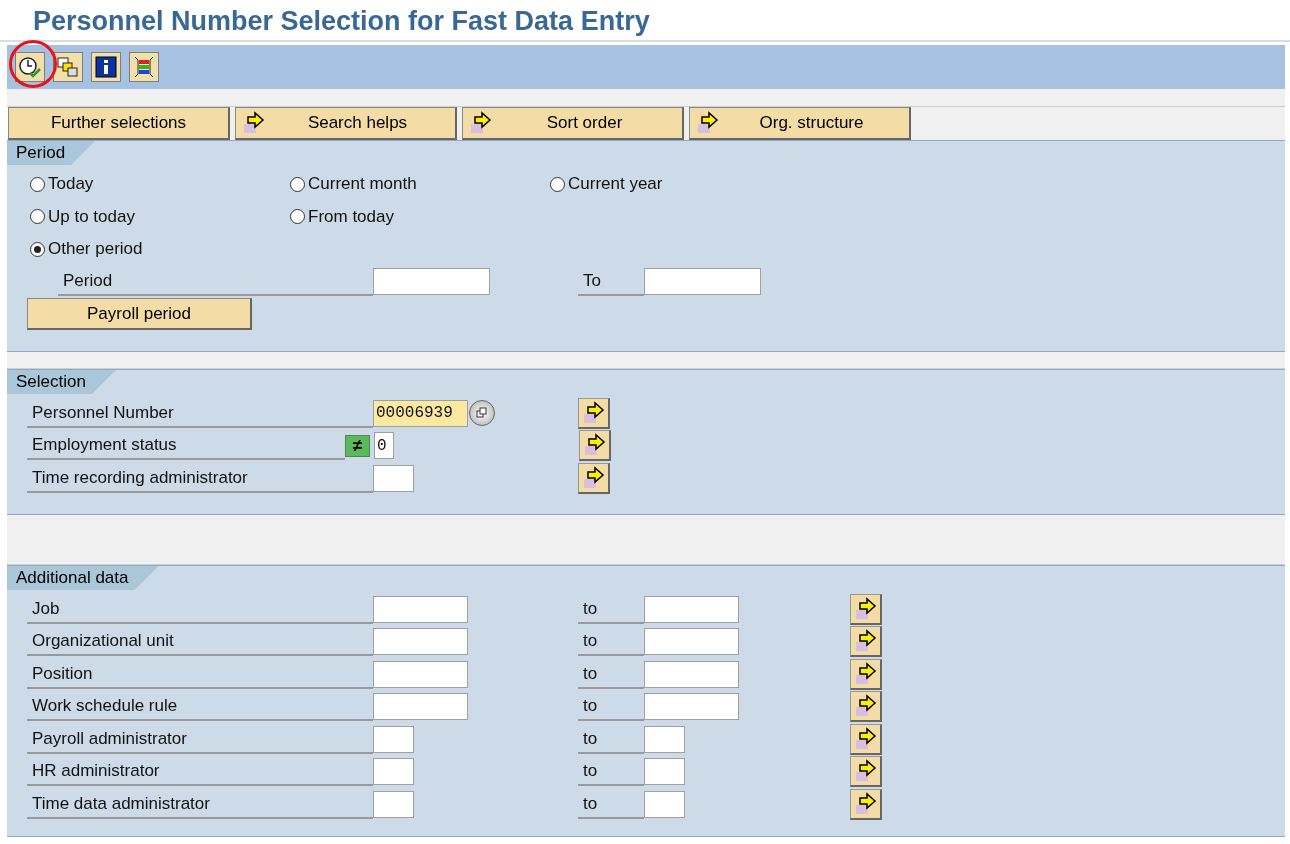 This screenshot has width=1290, height=844. What do you see at coordinates (200, 674) in the screenshot?
I see `field-label: Position` at bounding box center [200, 674].